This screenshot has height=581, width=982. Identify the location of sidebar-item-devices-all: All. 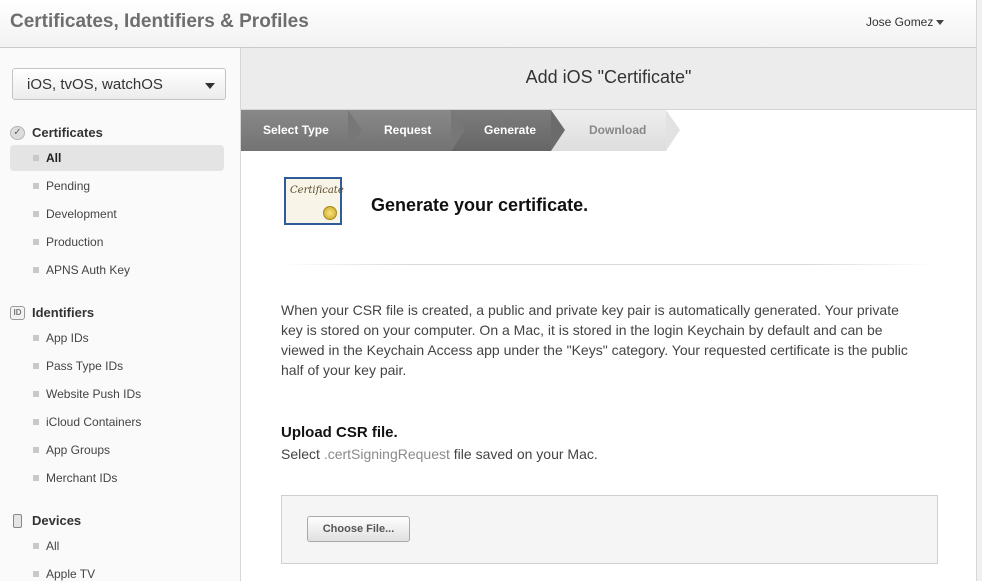
(117, 546).